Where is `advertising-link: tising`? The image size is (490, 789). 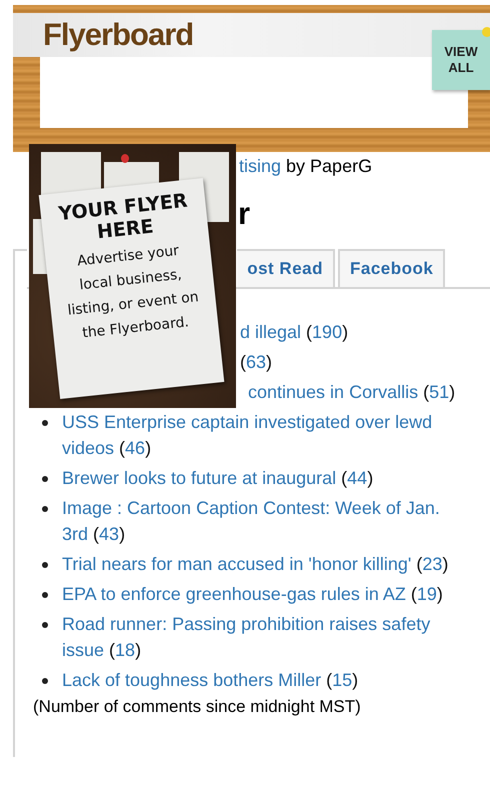
advertising-link: tising is located at coordinates (260, 166).